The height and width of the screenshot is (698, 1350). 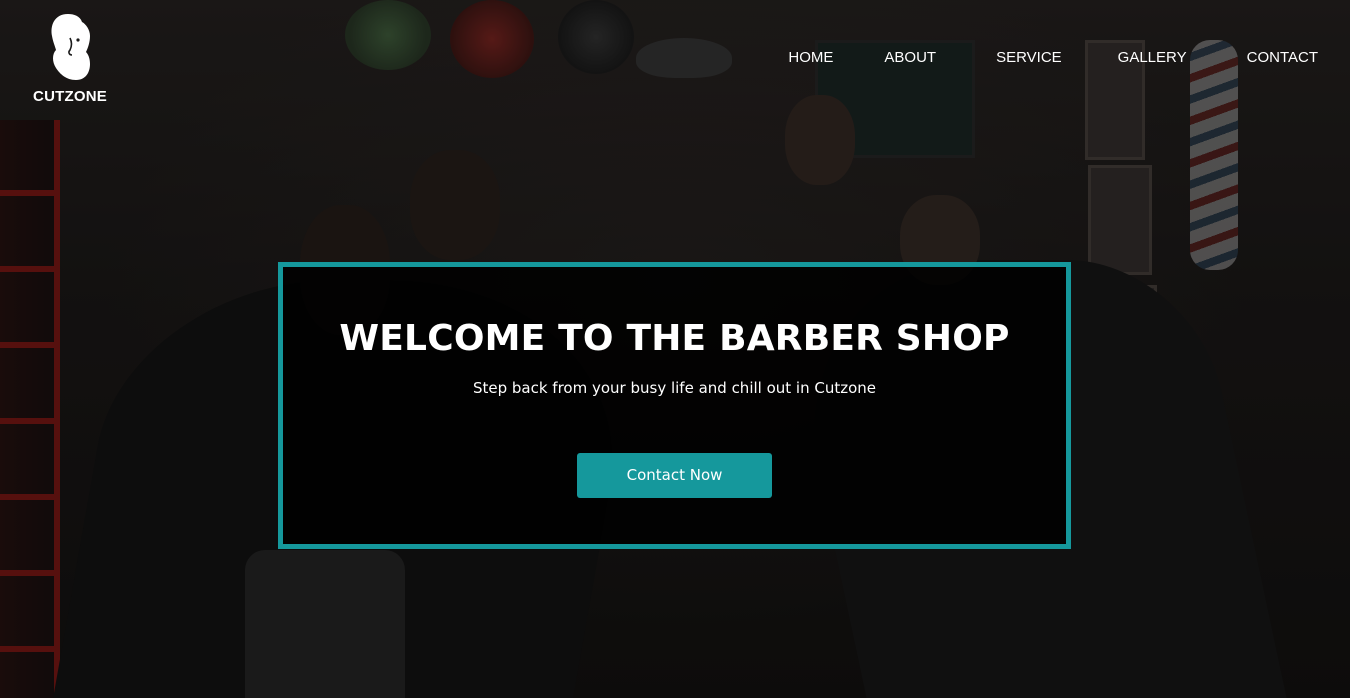 I want to click on nav-home: HOME, so click(x=810, y=58).